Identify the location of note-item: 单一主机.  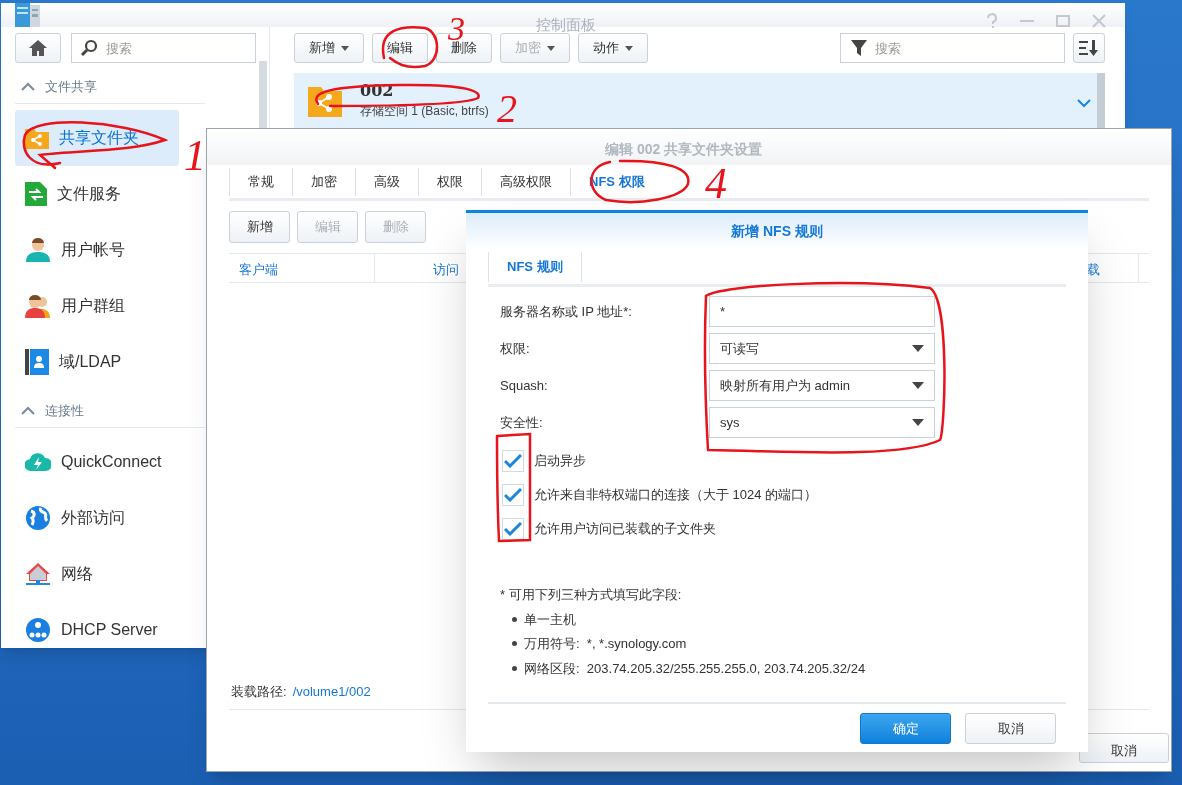
(550, 619).